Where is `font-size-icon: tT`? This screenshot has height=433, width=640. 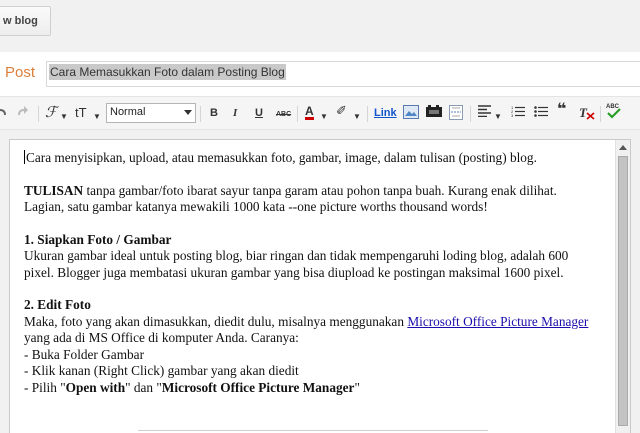 font-size-icon: tT is located at coordinates (81, 113).